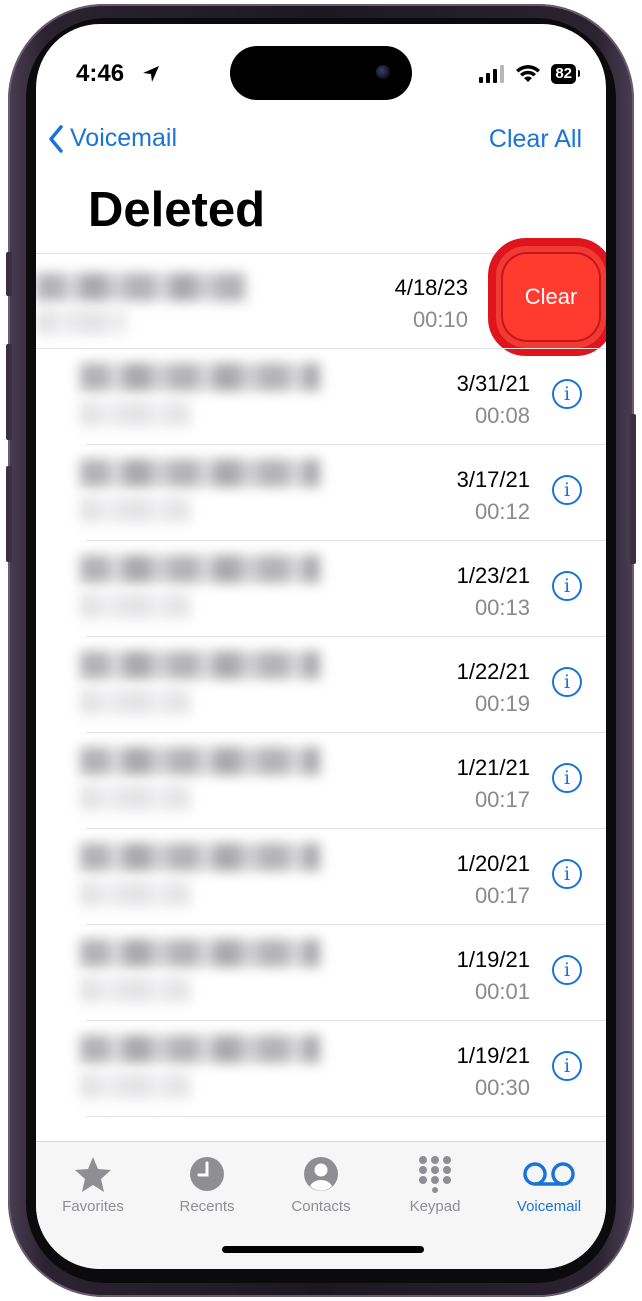  Describe the element at coordinates (151, 74) in the screenshot. I see `location-arrow-icon` at that location.